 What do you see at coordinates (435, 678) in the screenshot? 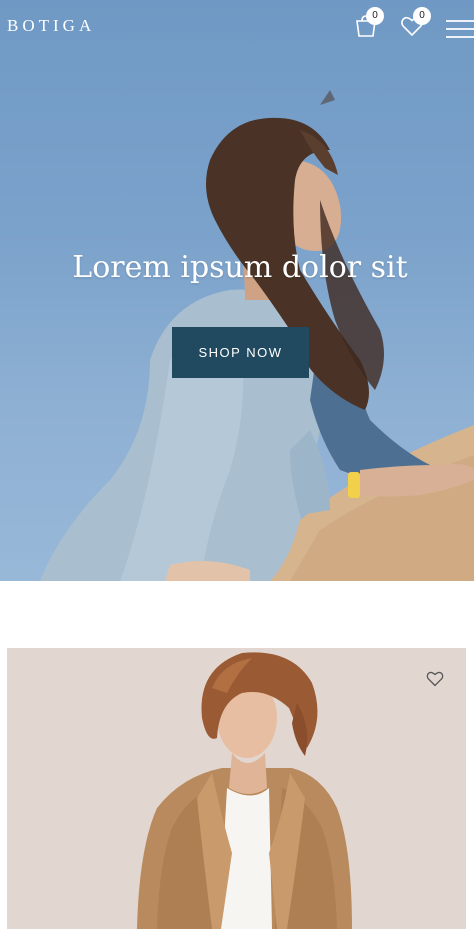
I see `heart-outline-icon` at bounding box center [435, 678].